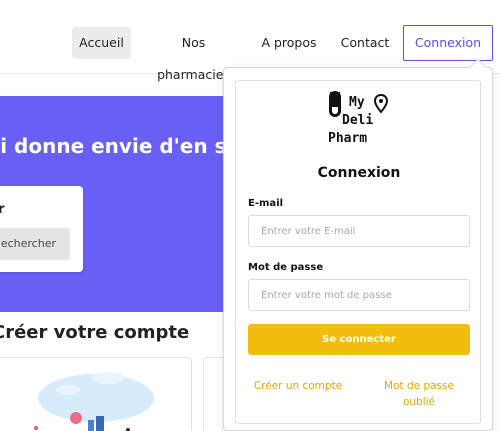 Image resolution: width=500 pixels, height=431 pixels. Describe the element at coordinates (448, 43) in the screenshot. I see `login-nav-button: Connexion` at that location.